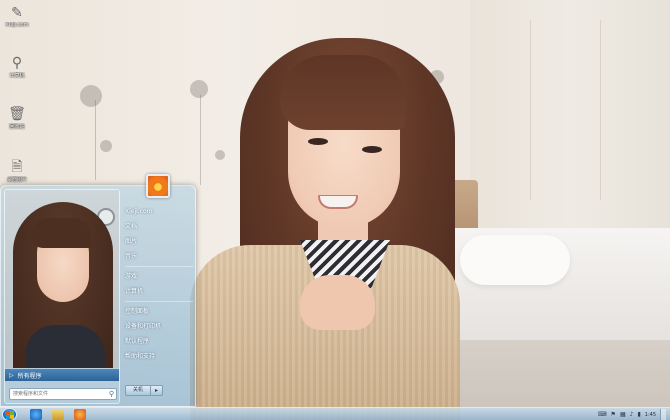 Image resolution: width=670 pixels, height=420 pixels. Describe the element at coordinates (515, 260) in the screenshot. I see `wallpaper-pillow` at that location.